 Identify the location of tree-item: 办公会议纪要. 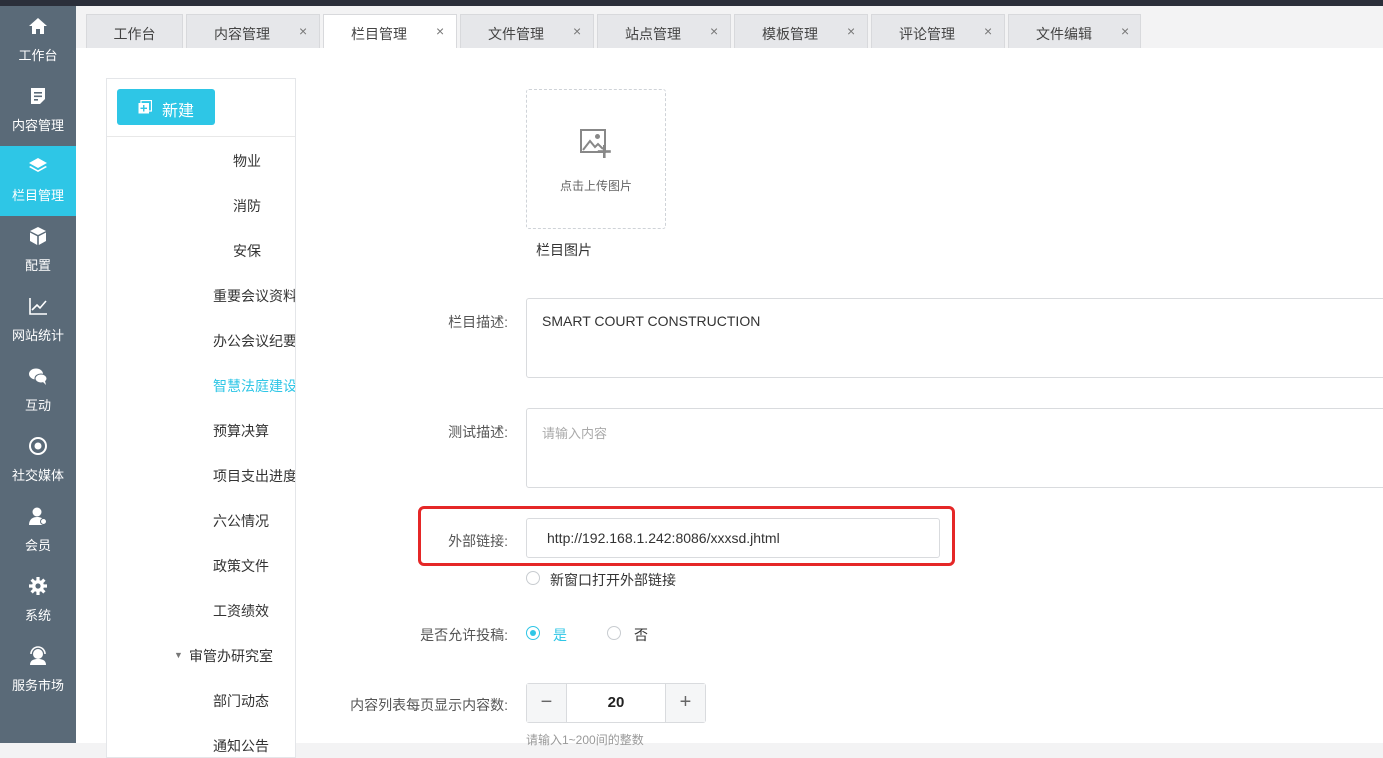
(254, 341).